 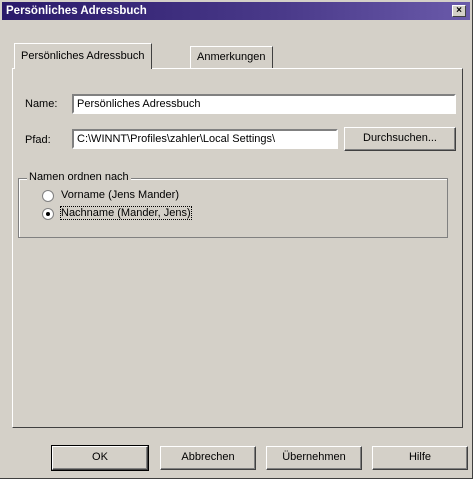 I want to click on cancel-button: Abbrechen, so click(x=208, y=458).